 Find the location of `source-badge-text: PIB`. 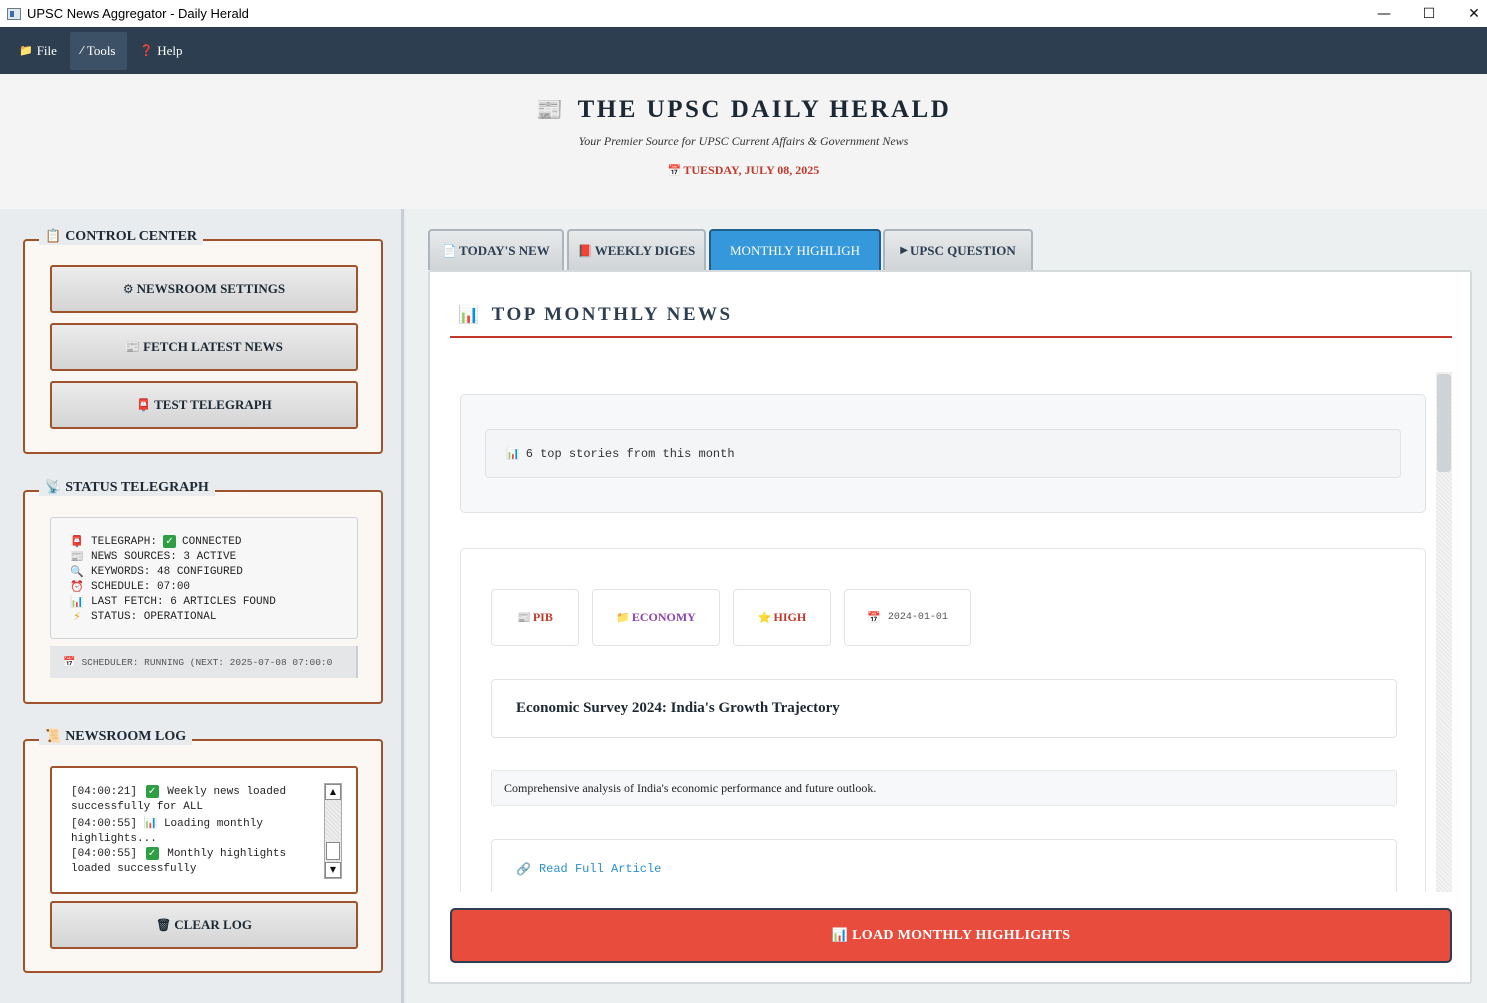

source-badge-text: PIB is located at coordinates (542, 617).